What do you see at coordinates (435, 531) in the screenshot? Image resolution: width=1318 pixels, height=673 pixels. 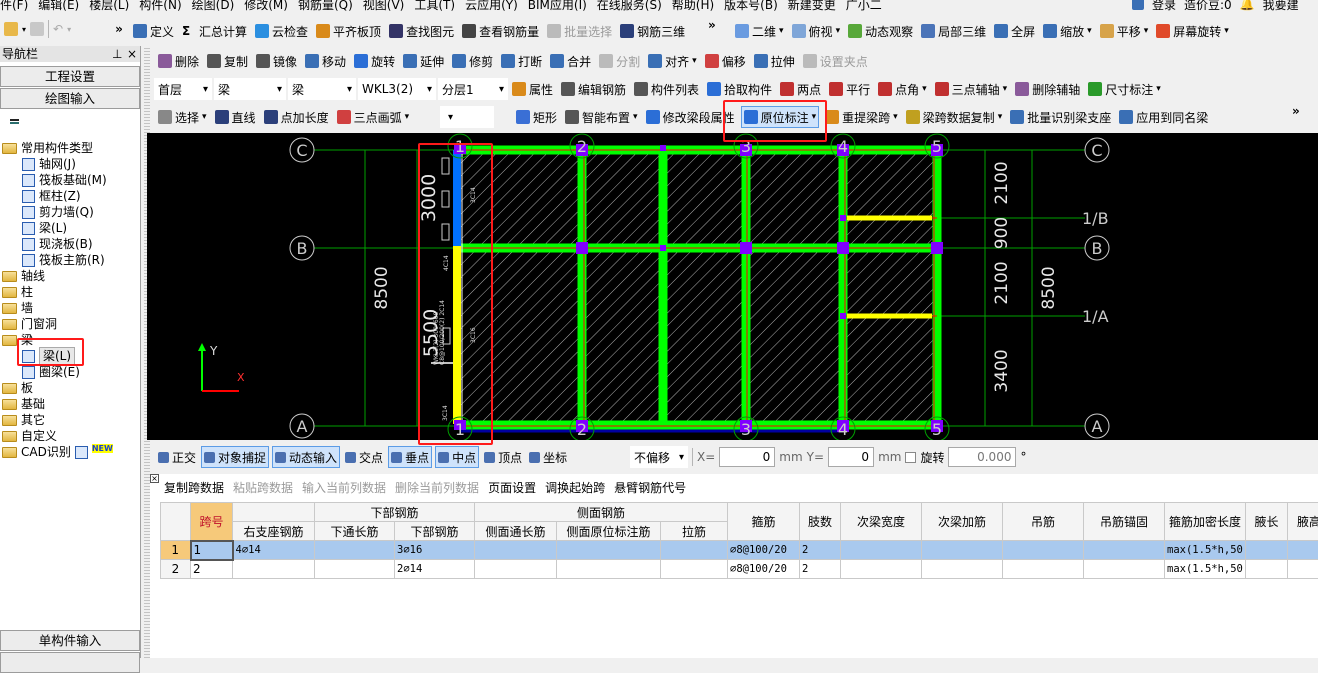 I see `col-bottom-rebar: 下部钢筋` at bounding box center [435, 531].